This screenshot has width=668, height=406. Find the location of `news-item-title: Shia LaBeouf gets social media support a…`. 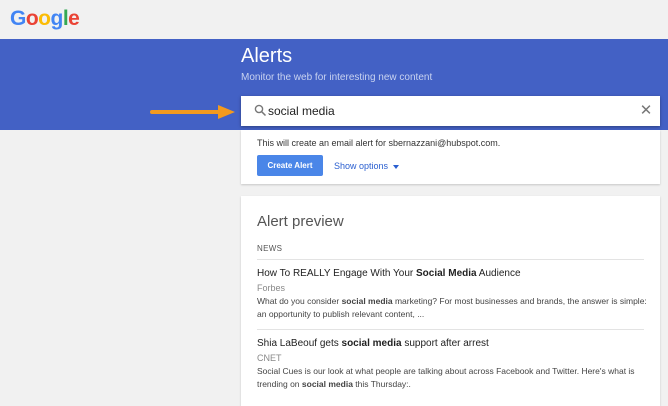

news-item-title: Shia LaBeouf gets social media support a… is located at coordinates (452, 343).